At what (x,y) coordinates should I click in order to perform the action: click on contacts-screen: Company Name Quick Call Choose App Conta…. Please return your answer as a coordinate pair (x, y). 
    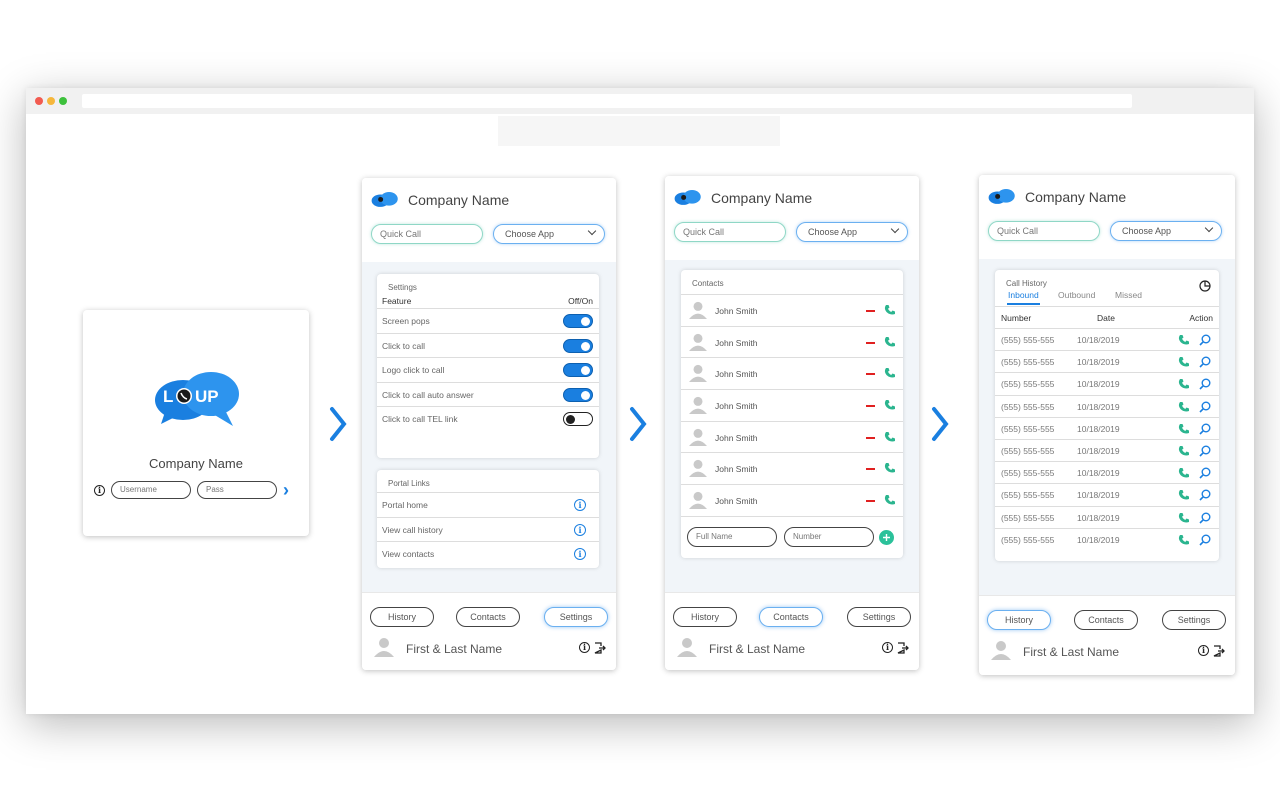
    Looking at the image, I should click on (792, 423).